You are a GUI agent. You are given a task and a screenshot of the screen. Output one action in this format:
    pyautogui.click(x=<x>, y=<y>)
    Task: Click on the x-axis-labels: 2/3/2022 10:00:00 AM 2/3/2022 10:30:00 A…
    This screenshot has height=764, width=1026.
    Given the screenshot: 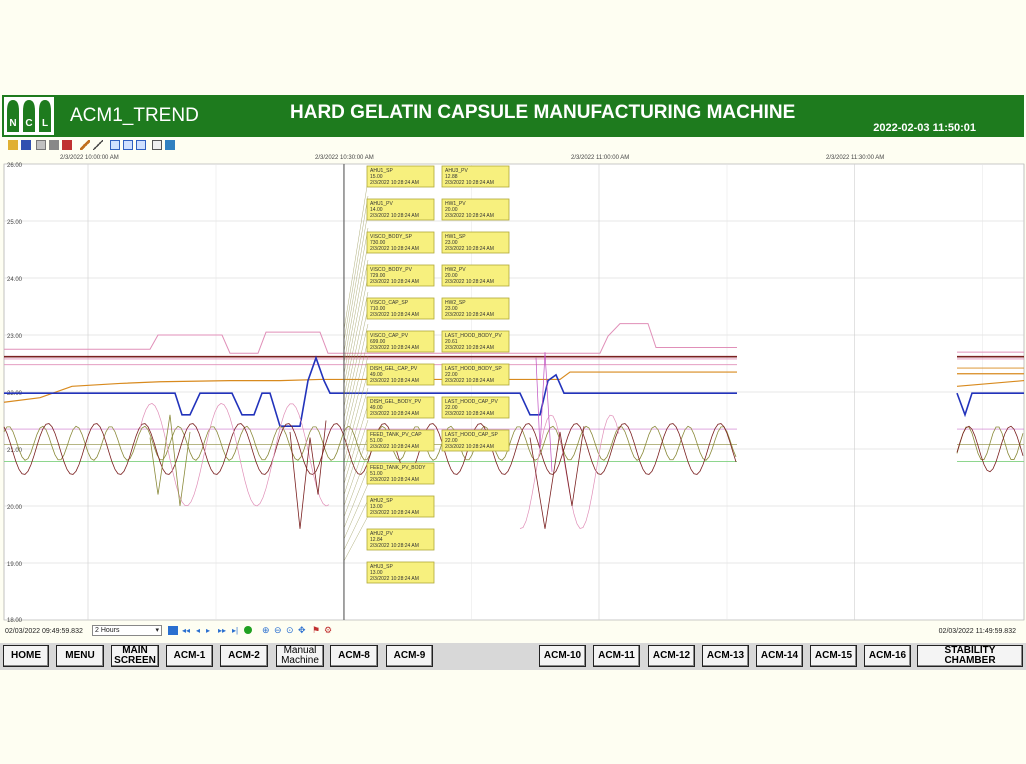 What is the action you would take?
    pyautogui.click(x=472, y=158)
    